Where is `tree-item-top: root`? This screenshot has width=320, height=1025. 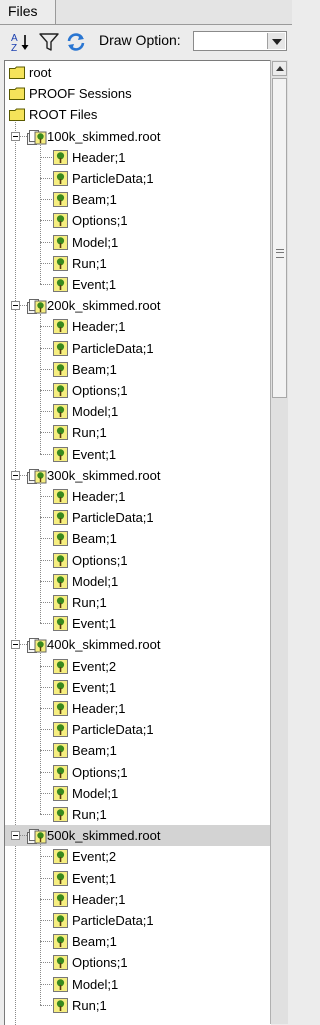
tree-item-top: root is located at coordinates (138, 72).